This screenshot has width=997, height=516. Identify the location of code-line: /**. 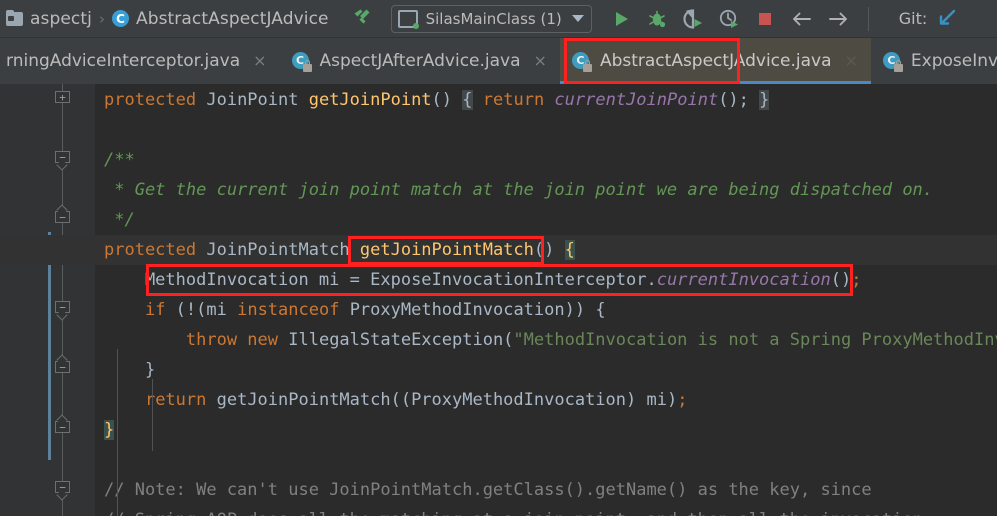
(498, 160).